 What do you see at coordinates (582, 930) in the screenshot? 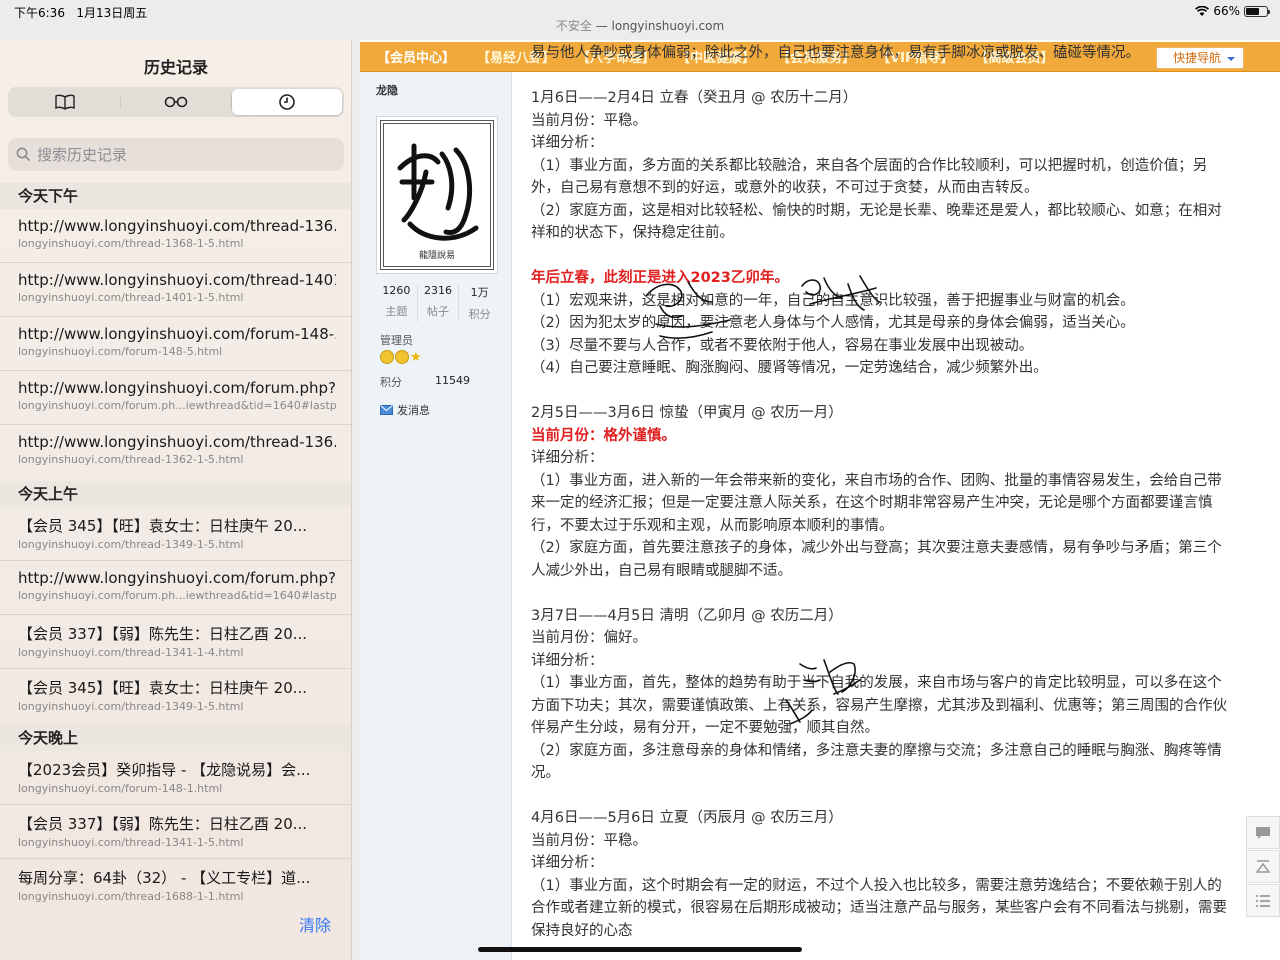
I see `post-line: 保持良好的心态` at bounding box center [582, 930].